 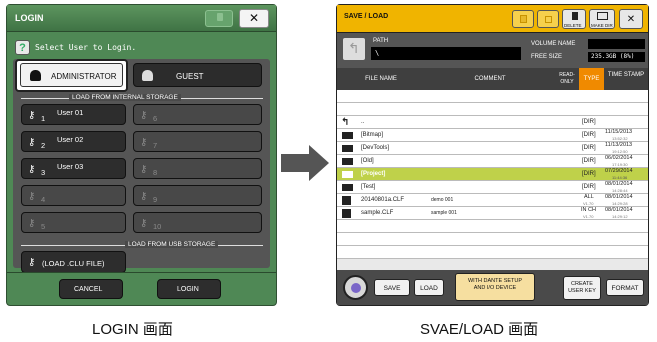 What do you see at coordinates (363, 122) in the screenshot?
I see `file-name: ..` at bounding box center [363, 122].